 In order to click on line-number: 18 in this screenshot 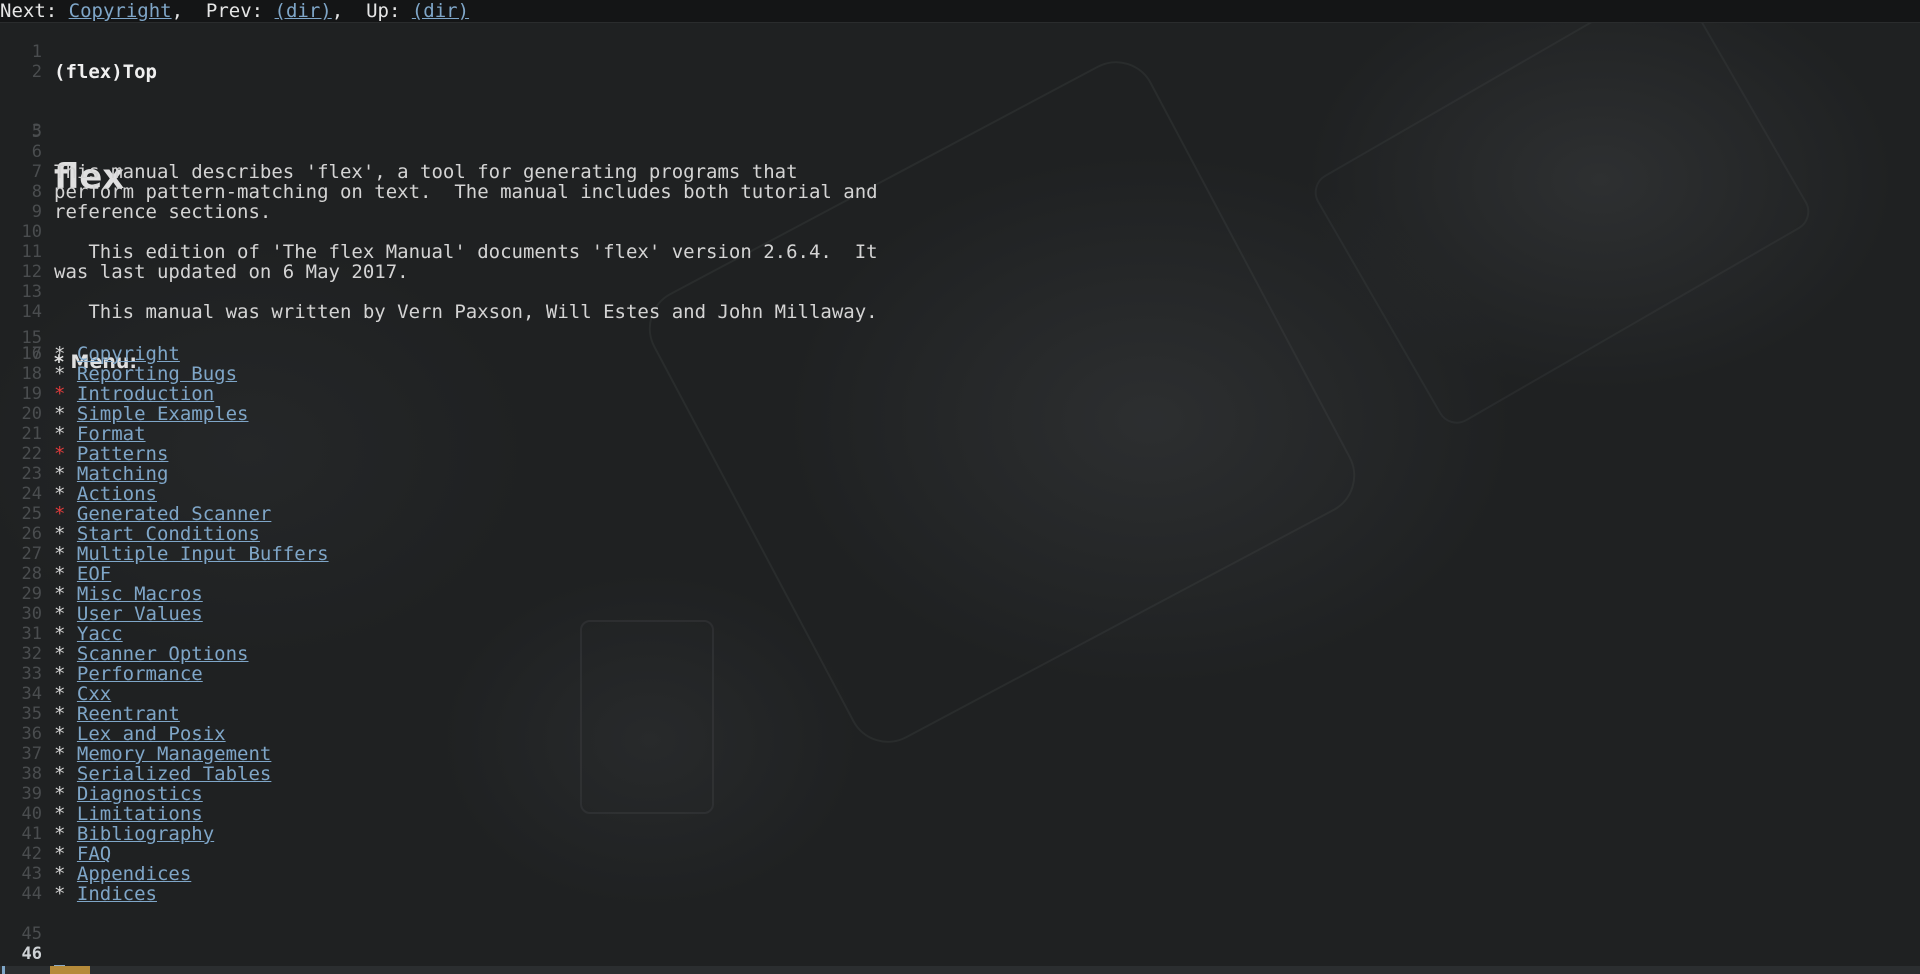, I will do `click(31, 374)`.